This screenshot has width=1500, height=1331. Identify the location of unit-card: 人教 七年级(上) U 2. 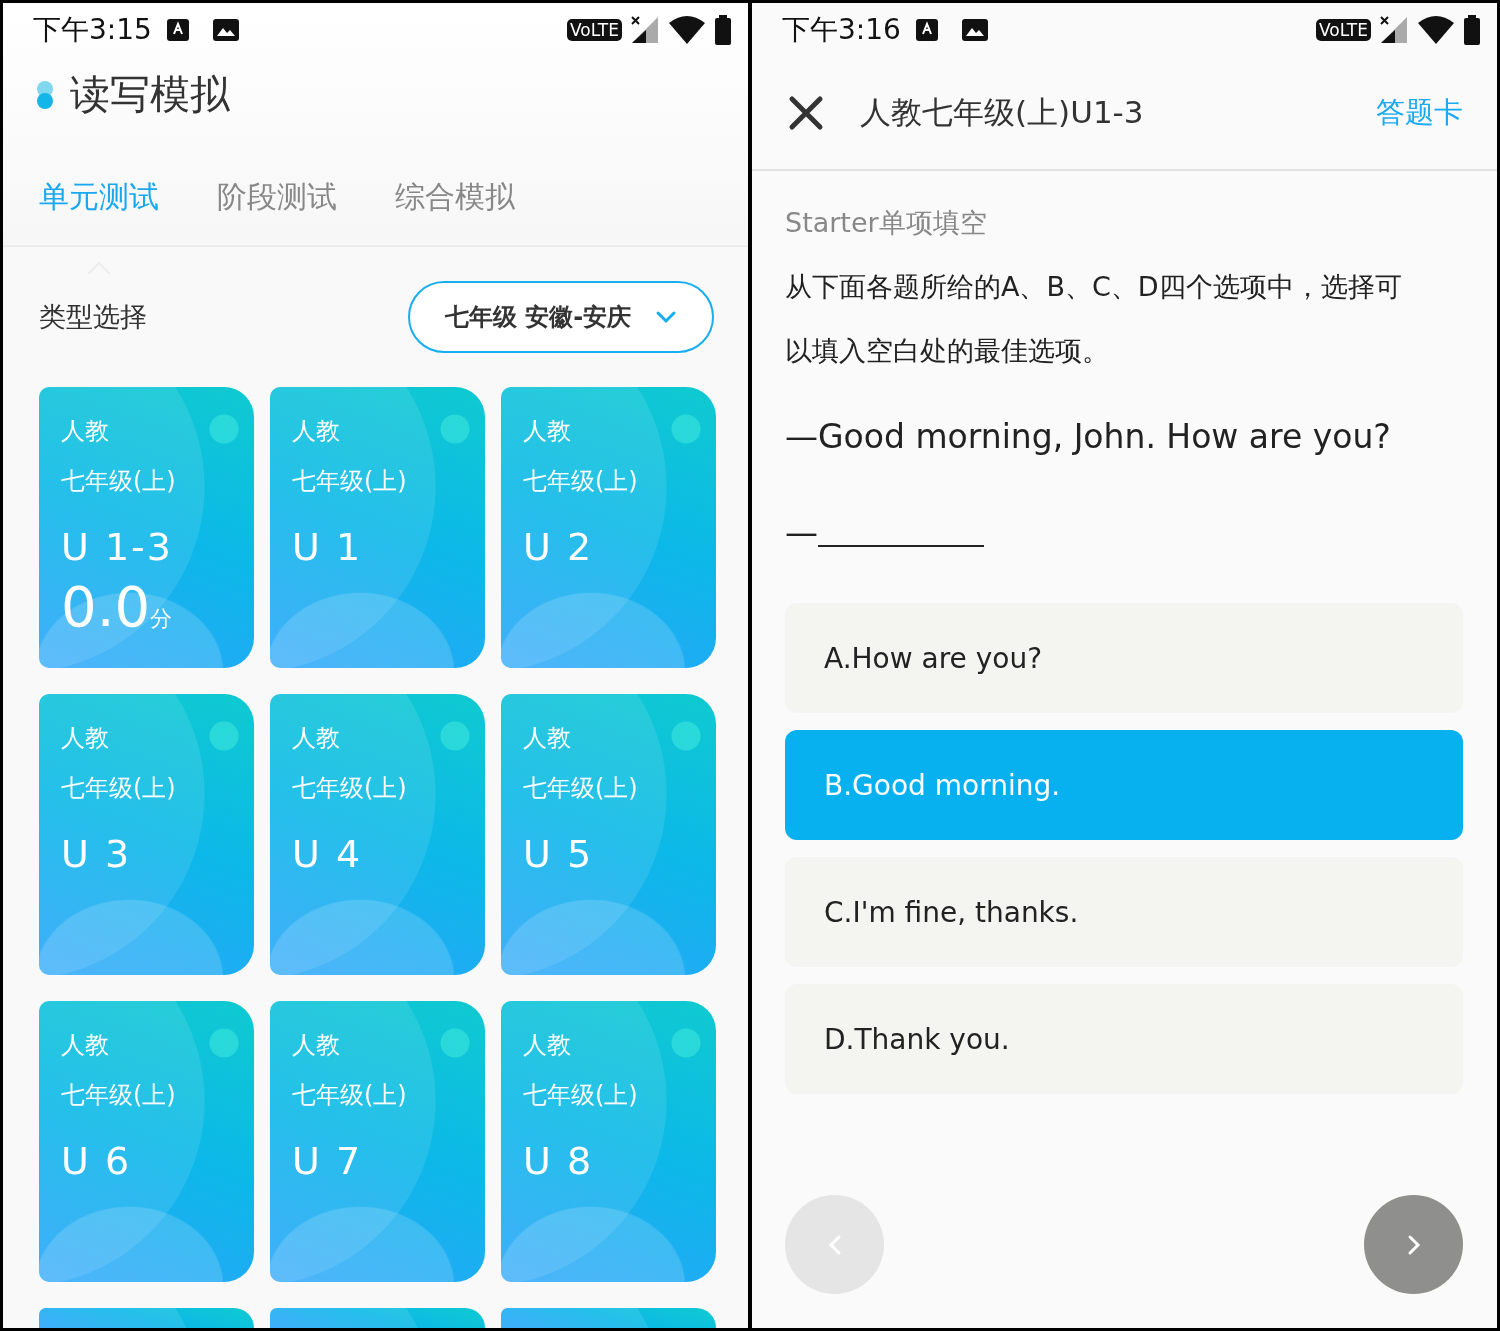
(608, 527).